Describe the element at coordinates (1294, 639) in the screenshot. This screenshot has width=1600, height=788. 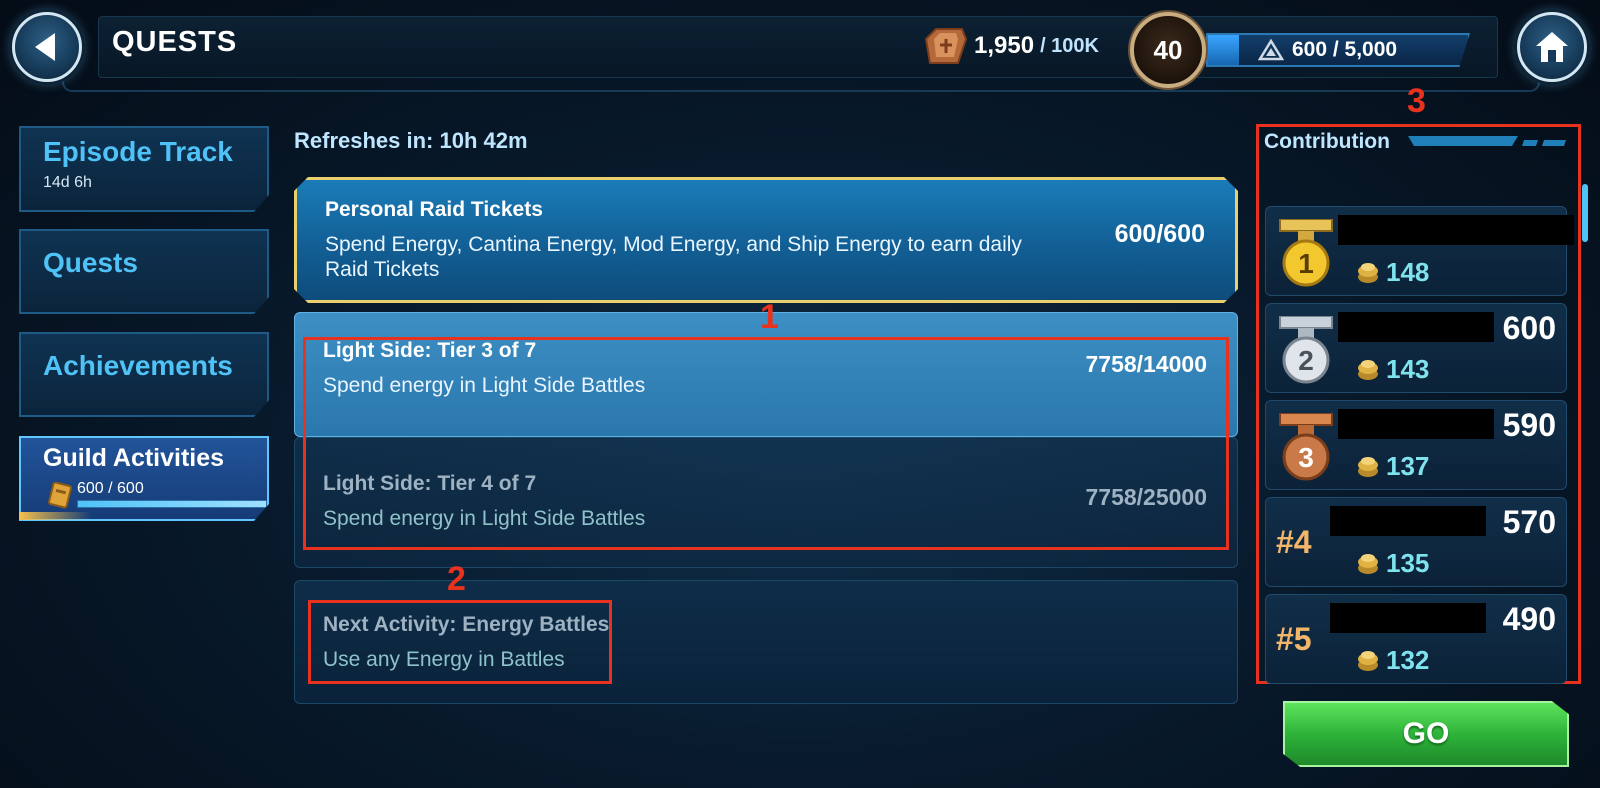
I see `contribution-rank: #5` at that location.